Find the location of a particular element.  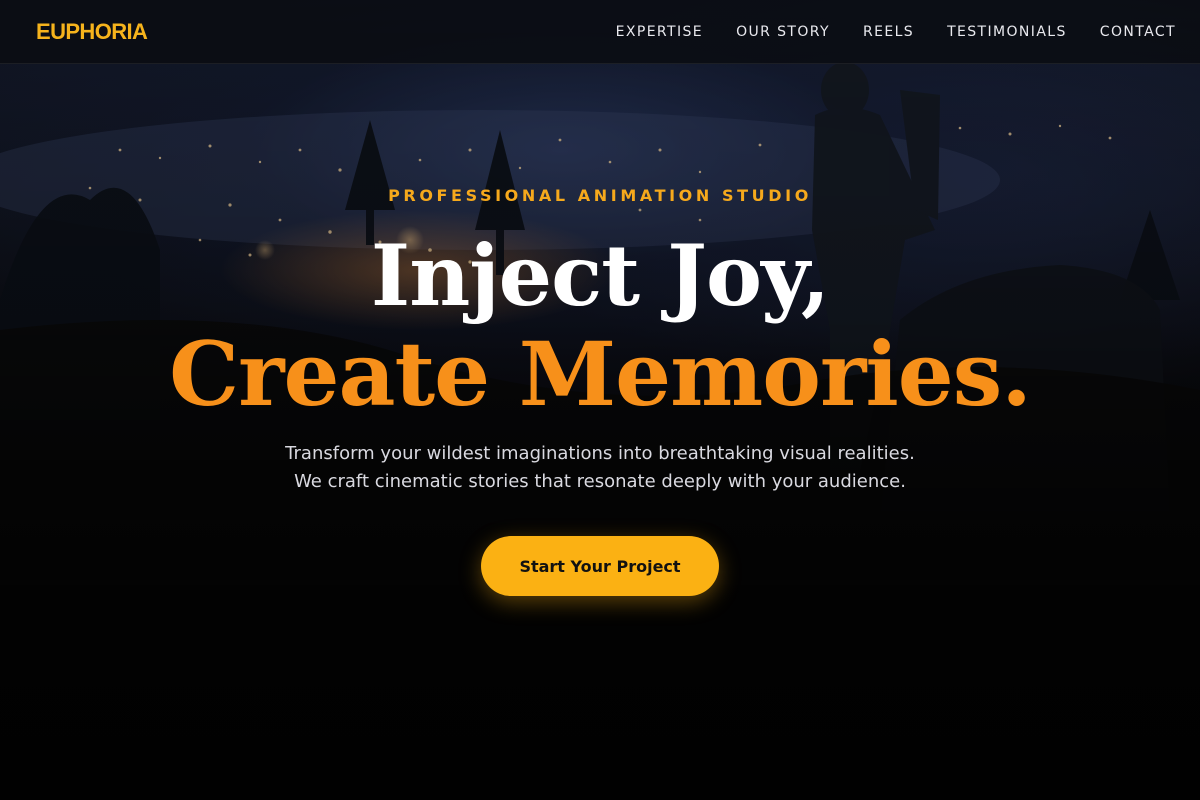

nav-link-expertise: EXPERTISE is located at coordinates (659, 32).